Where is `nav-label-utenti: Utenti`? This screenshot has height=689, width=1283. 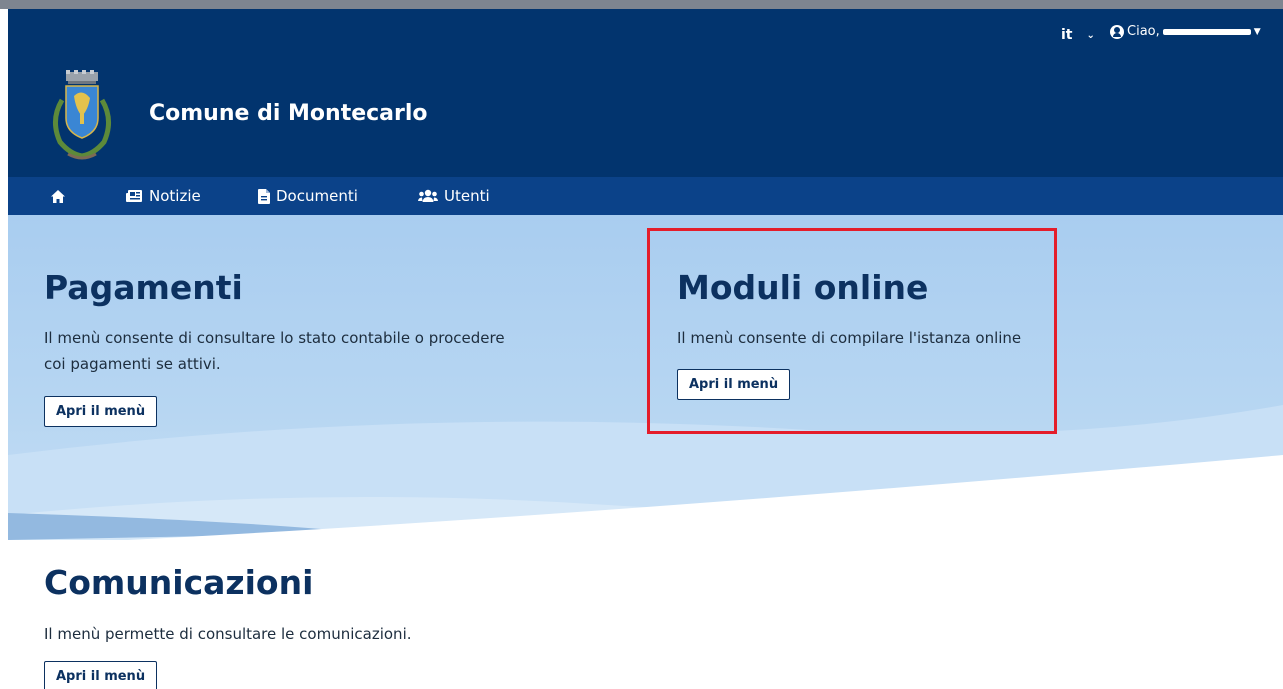 nav-label-utenti: Utenti is located at coordinates (467, 196).